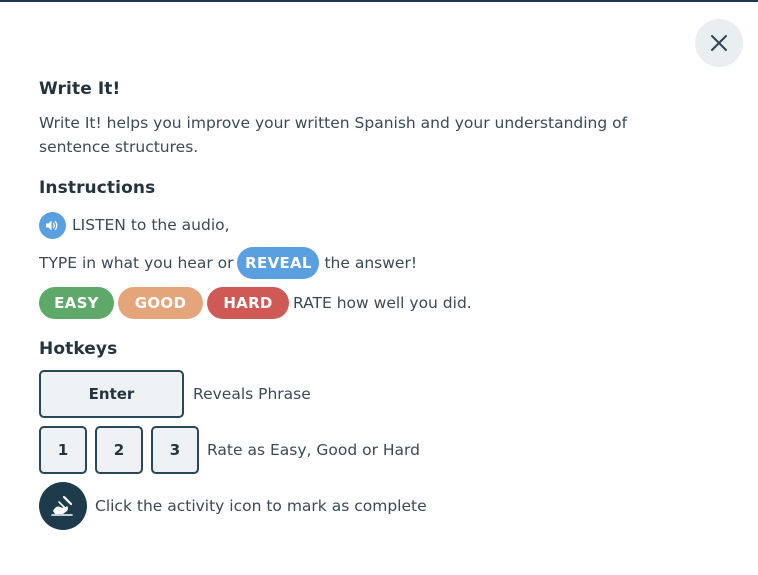 The width and height of the screenshot is (758, 575). Describe the element at coordinates (382, 303) in the screenshot. I see `rate-text: RATE how well you did.` at that location.